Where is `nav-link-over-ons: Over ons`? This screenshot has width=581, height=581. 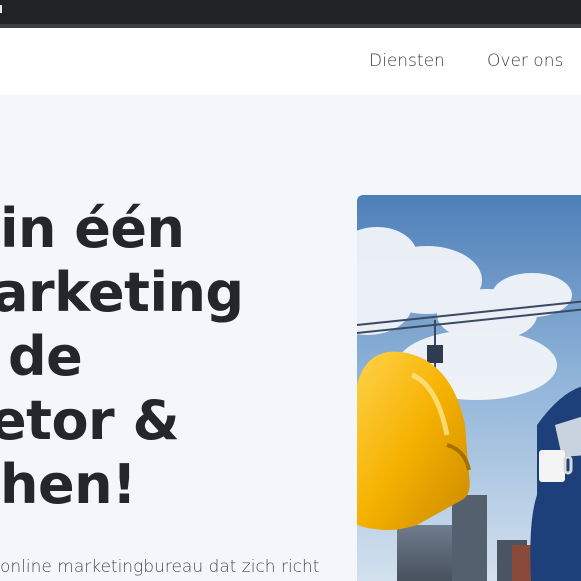
nav-link-over-ons: Over ons is located at coordinates (525, 61).